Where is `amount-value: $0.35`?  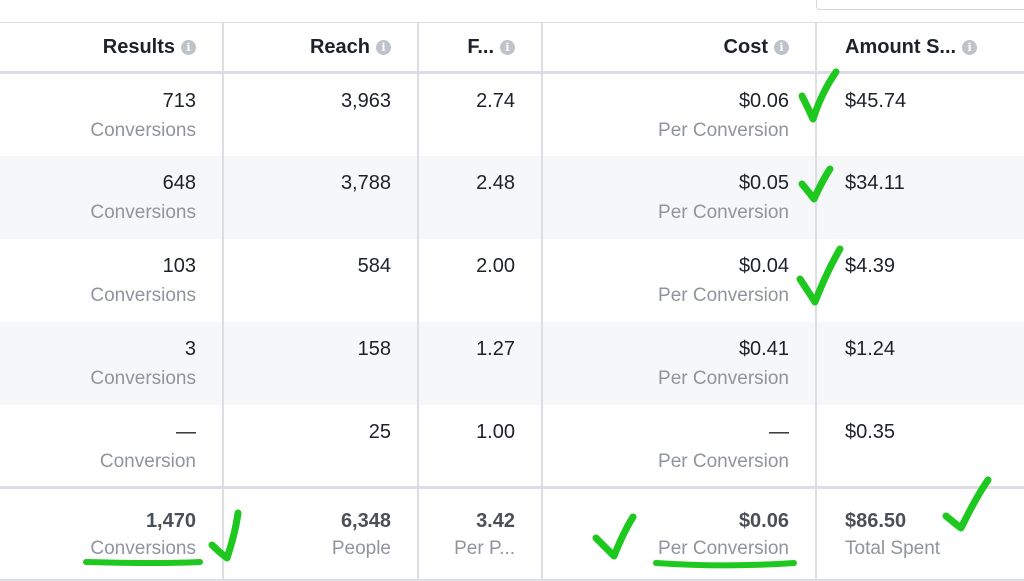 amount-value: $0.35 is located at coordinates (870, 431).